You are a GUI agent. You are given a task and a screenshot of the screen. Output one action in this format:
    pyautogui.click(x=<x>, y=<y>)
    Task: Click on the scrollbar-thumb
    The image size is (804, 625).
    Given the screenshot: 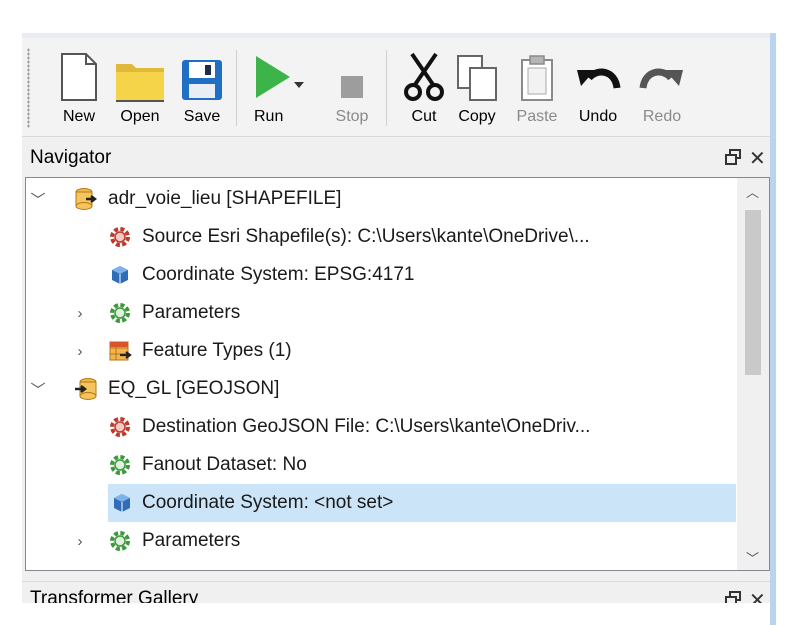 What is the action you would take?
    pyautogui.click(x=753, y=292)
    